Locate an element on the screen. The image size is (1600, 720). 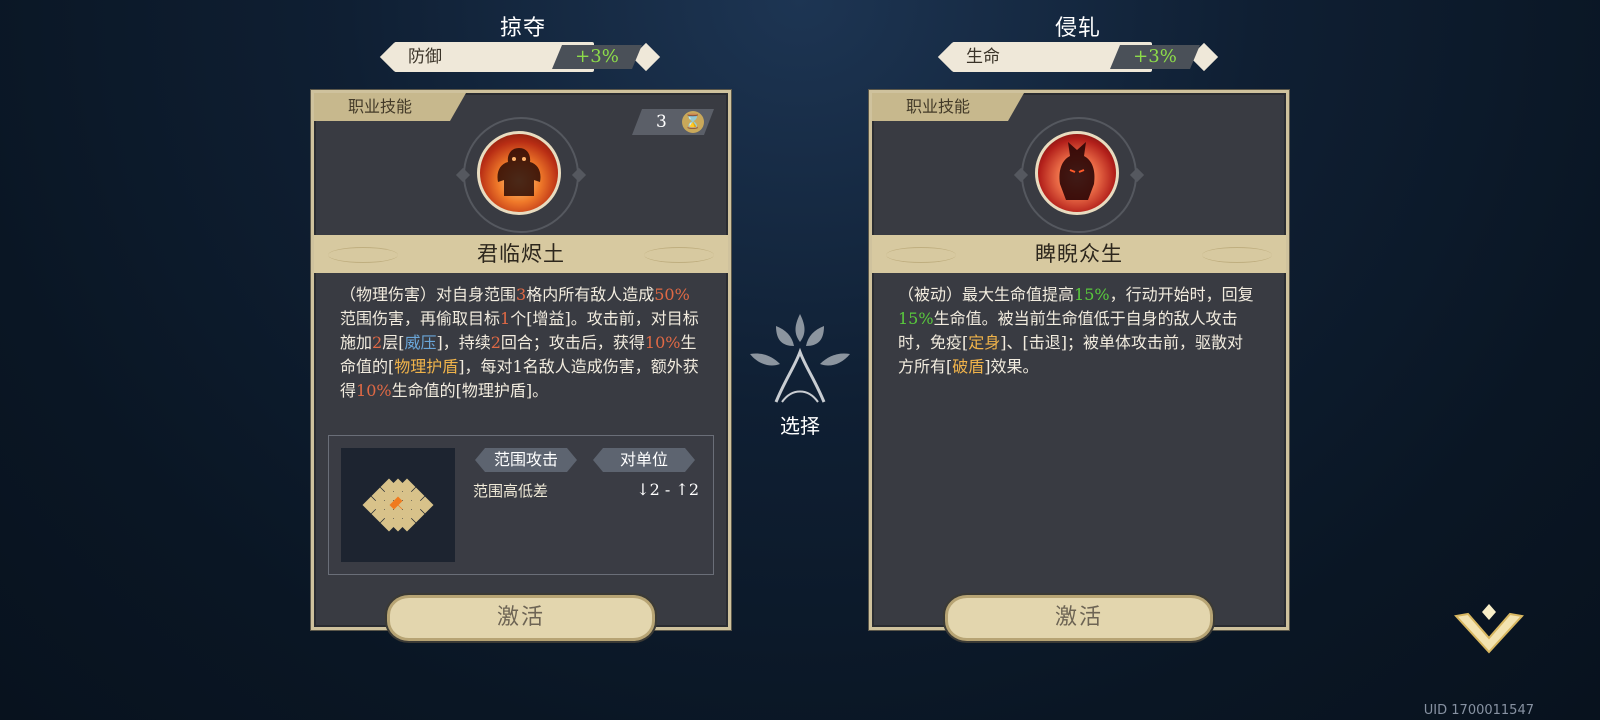
left-desc-fragment: 1 is located at coordinates (505, 318).